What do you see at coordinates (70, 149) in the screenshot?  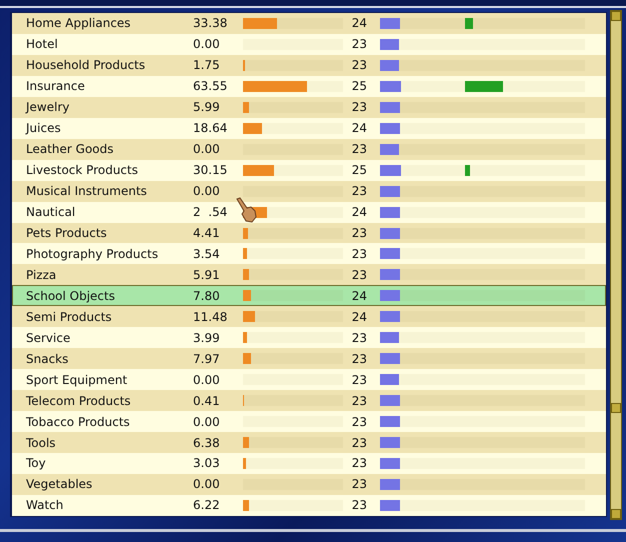 I see `table-cell-text: Leather Goods` at bounding box center [70, 149].